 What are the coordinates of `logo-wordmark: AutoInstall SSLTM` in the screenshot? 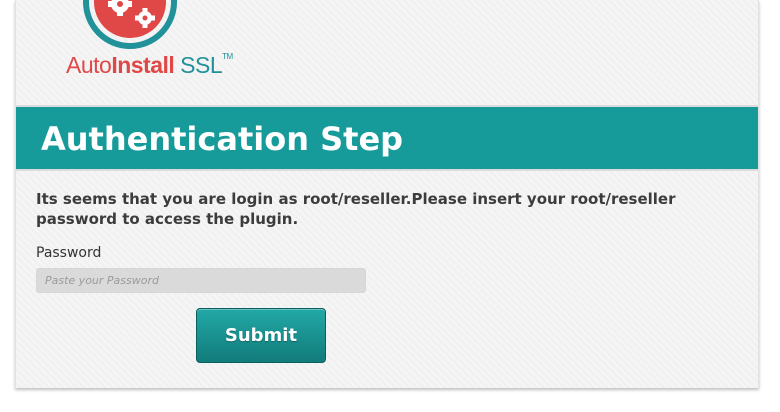 It's located at (149, 65).